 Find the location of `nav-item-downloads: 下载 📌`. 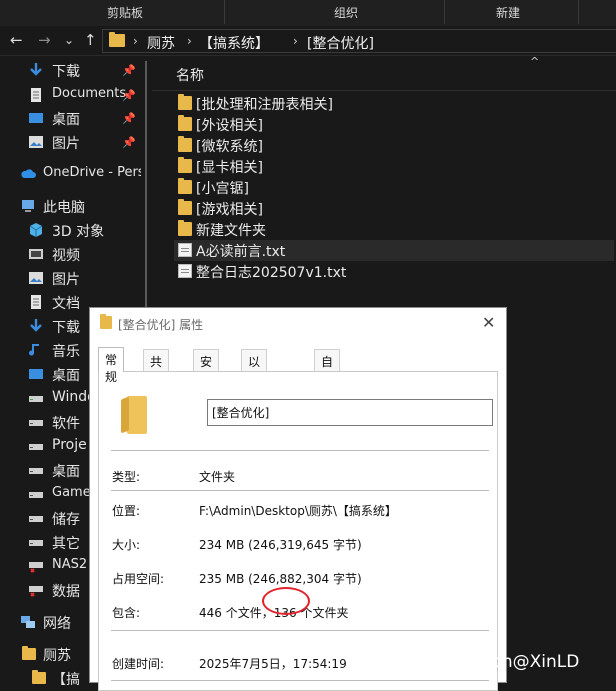

nav-item-downloads: 下载 📌 is located at coordinates (70, 70).